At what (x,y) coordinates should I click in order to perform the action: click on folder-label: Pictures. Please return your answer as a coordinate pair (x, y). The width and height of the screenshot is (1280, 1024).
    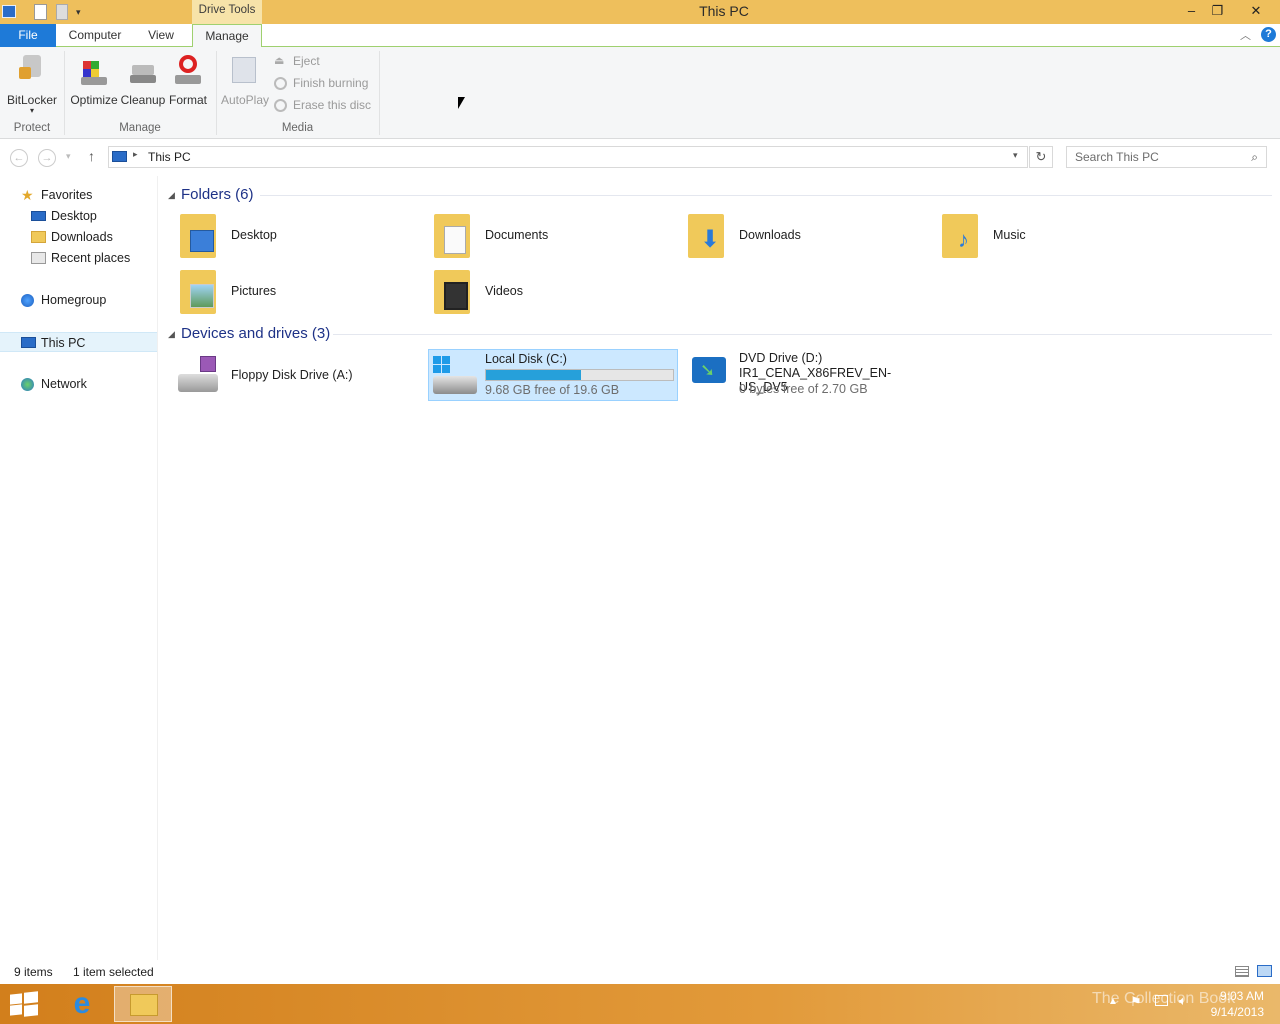
    Looking at the image, I should click on (254, 291).